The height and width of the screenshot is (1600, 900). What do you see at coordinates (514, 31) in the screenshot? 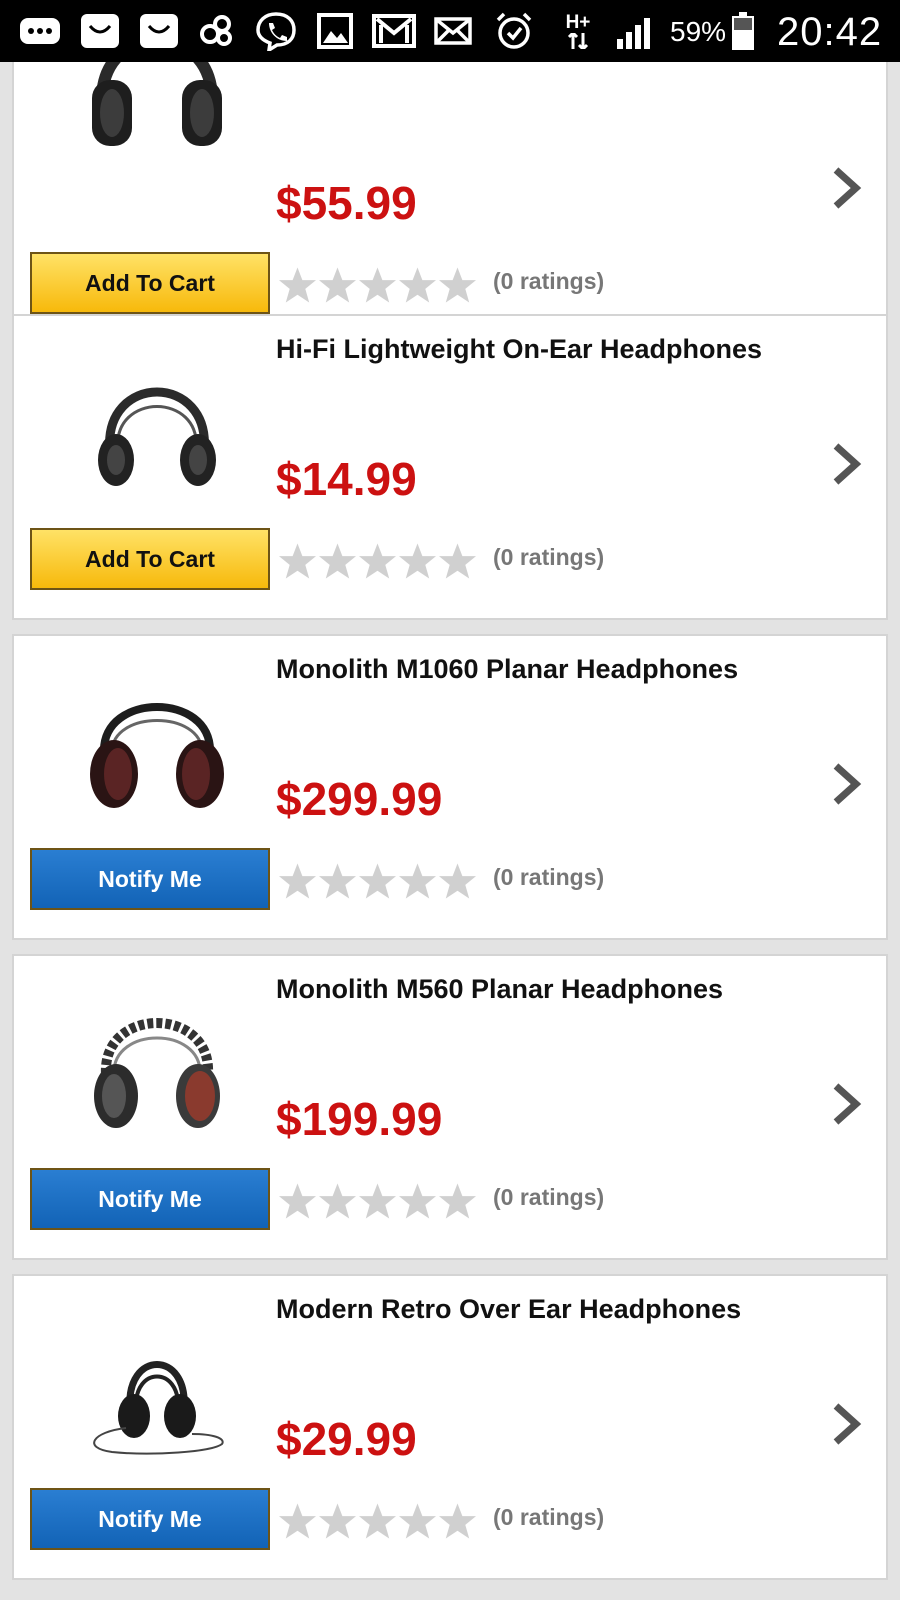
I see `alarm-icon` at bounding box center [514, 31].